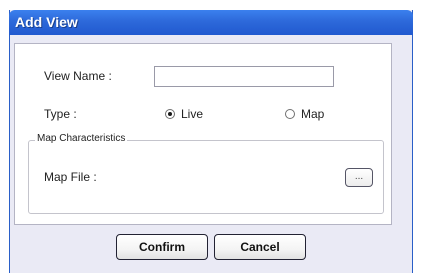 This screenshot has height=273, width=421. I want to click on radio-live: Live, so click(184, 114).